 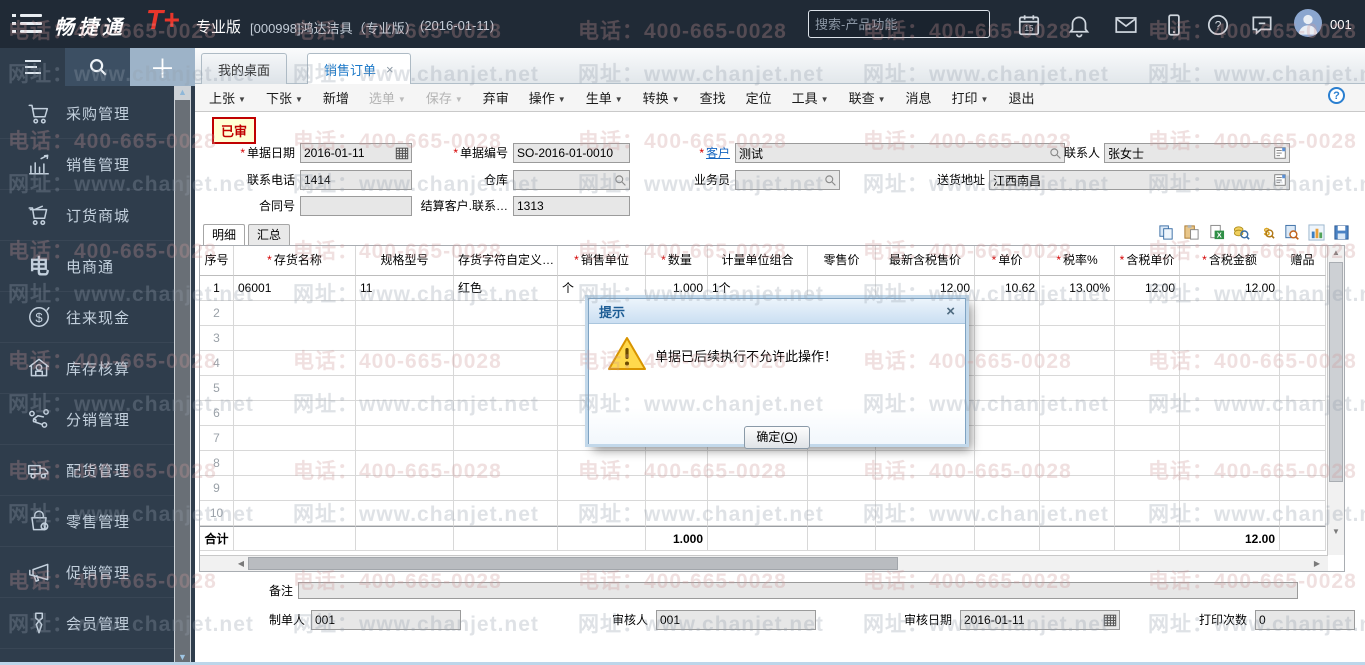 I want to click on ok-button: 确定(O), so click(x=777, y=437).